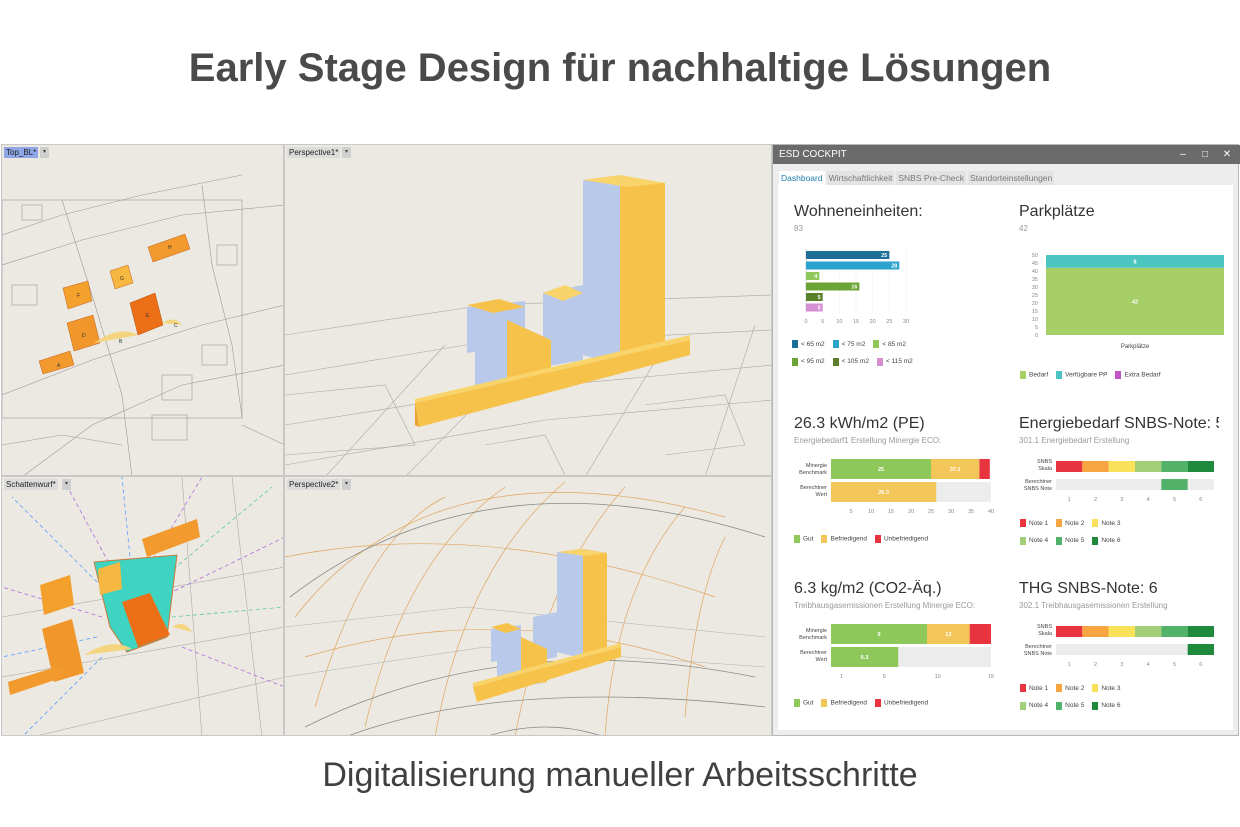  Describe the element at coordinates (853, 344) in the screenshot. I see `legend-label: < 75 m2` at that location.